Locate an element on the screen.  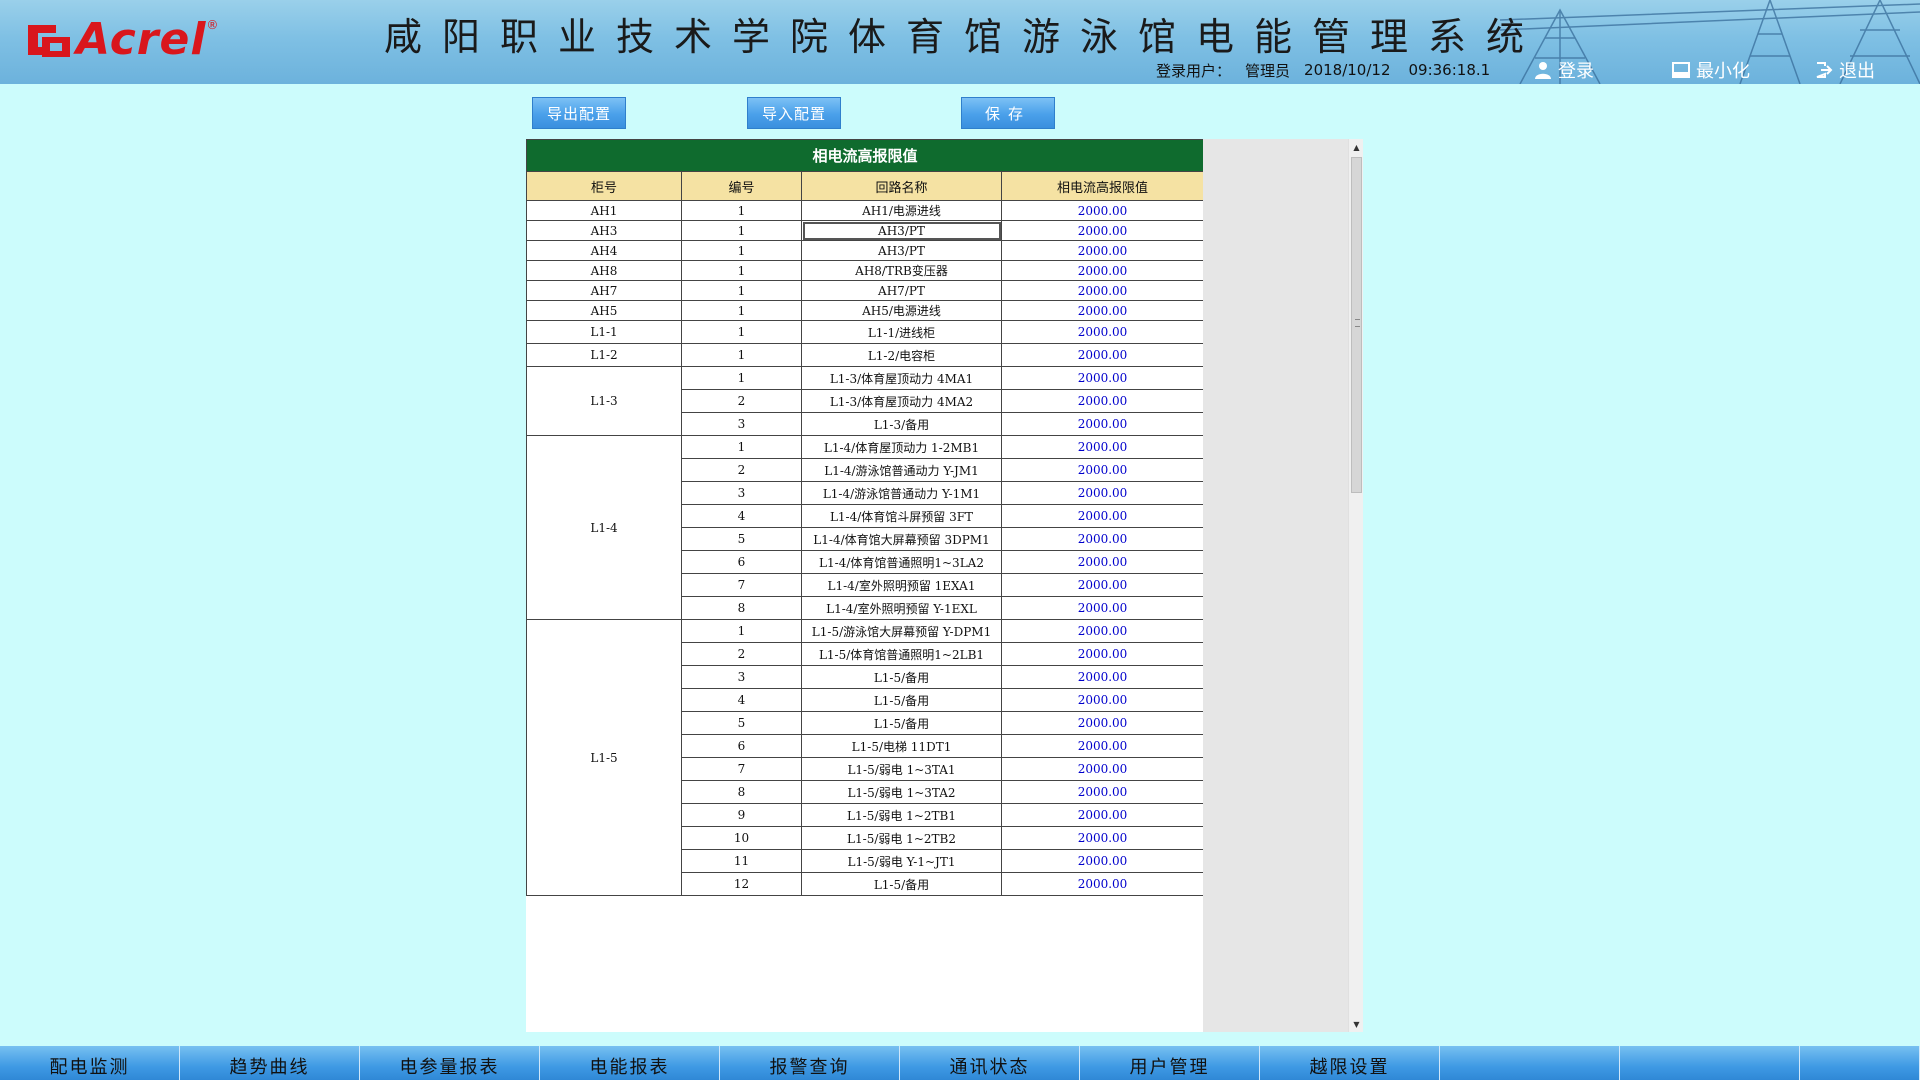
exit-label: 退出 is located at coordinates (1857, 71).